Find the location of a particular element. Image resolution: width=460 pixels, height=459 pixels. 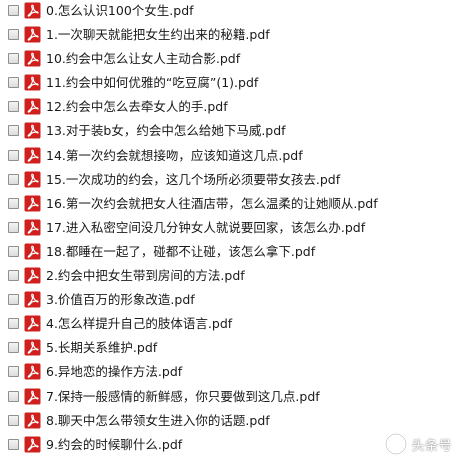

file-row: 5.长期关系维护.pdf is located at coordinates (230, 349).